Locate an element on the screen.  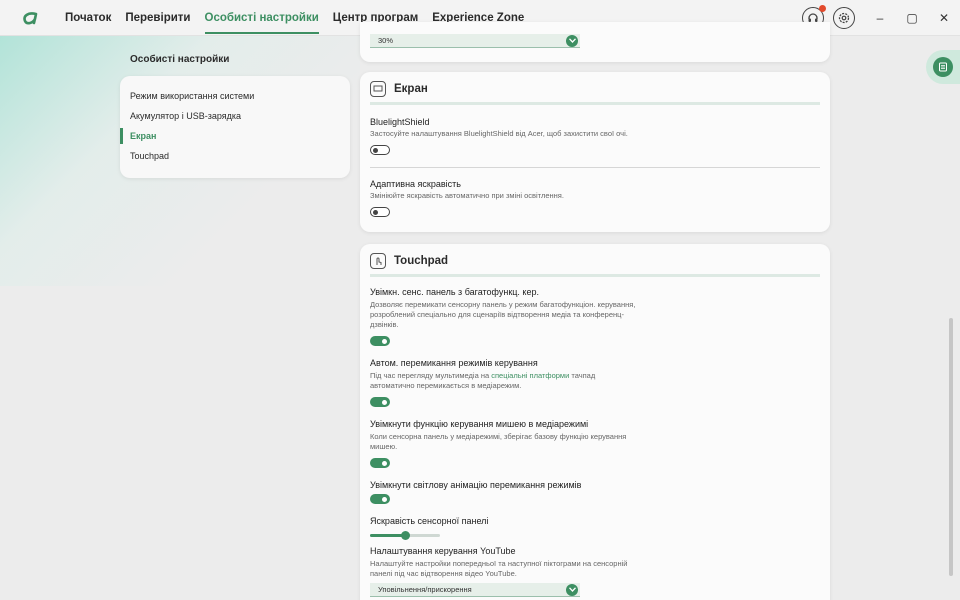
sidebar-item-screen: Екран is located at coordinates (235, 136).